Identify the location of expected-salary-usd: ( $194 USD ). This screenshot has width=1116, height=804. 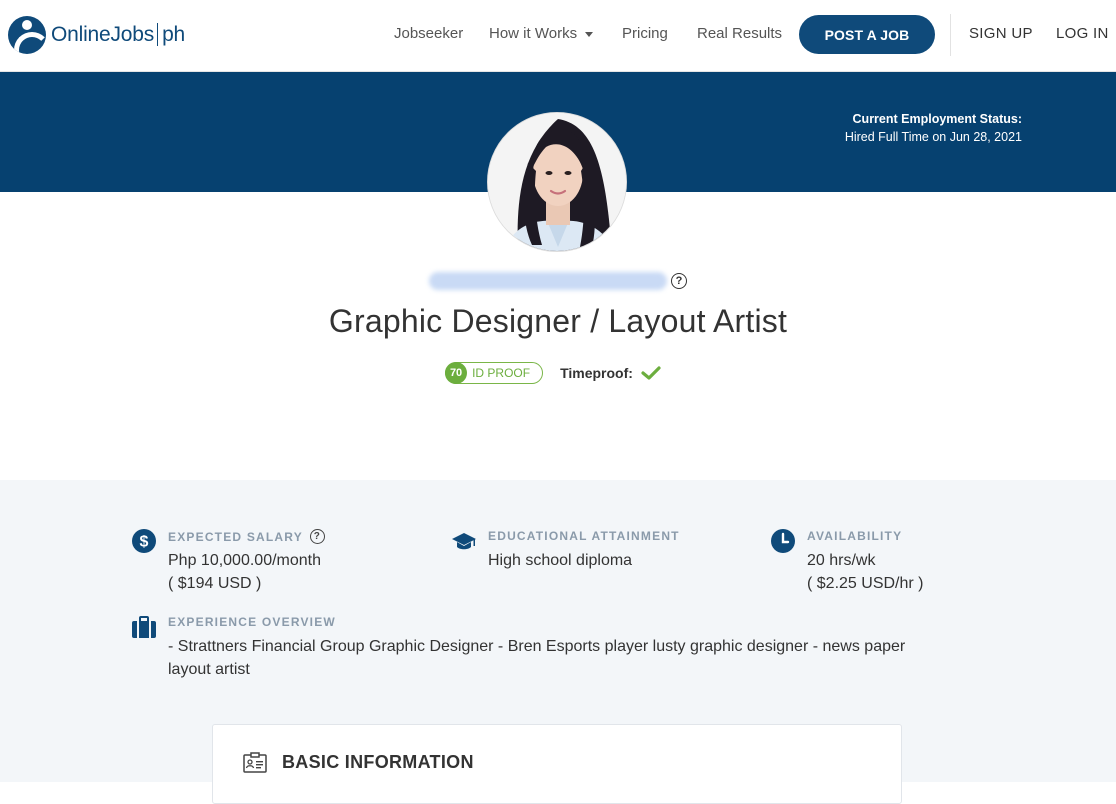
(215, 583).